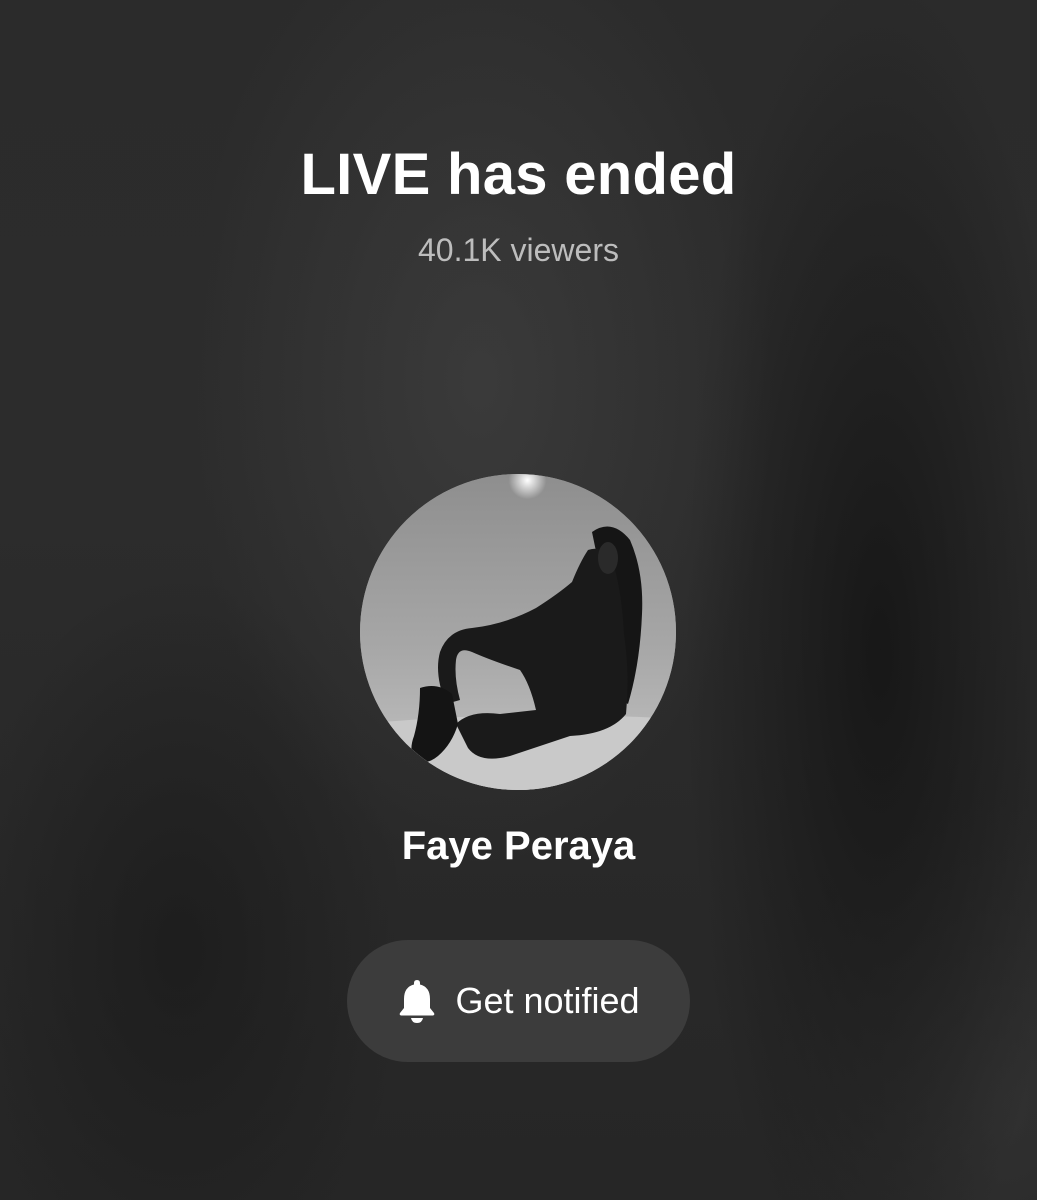  What do you see at coordinates (518, 846) in the screenshot?
I see `profile-name: Faye Peraya` at bounding box center [518, 846].